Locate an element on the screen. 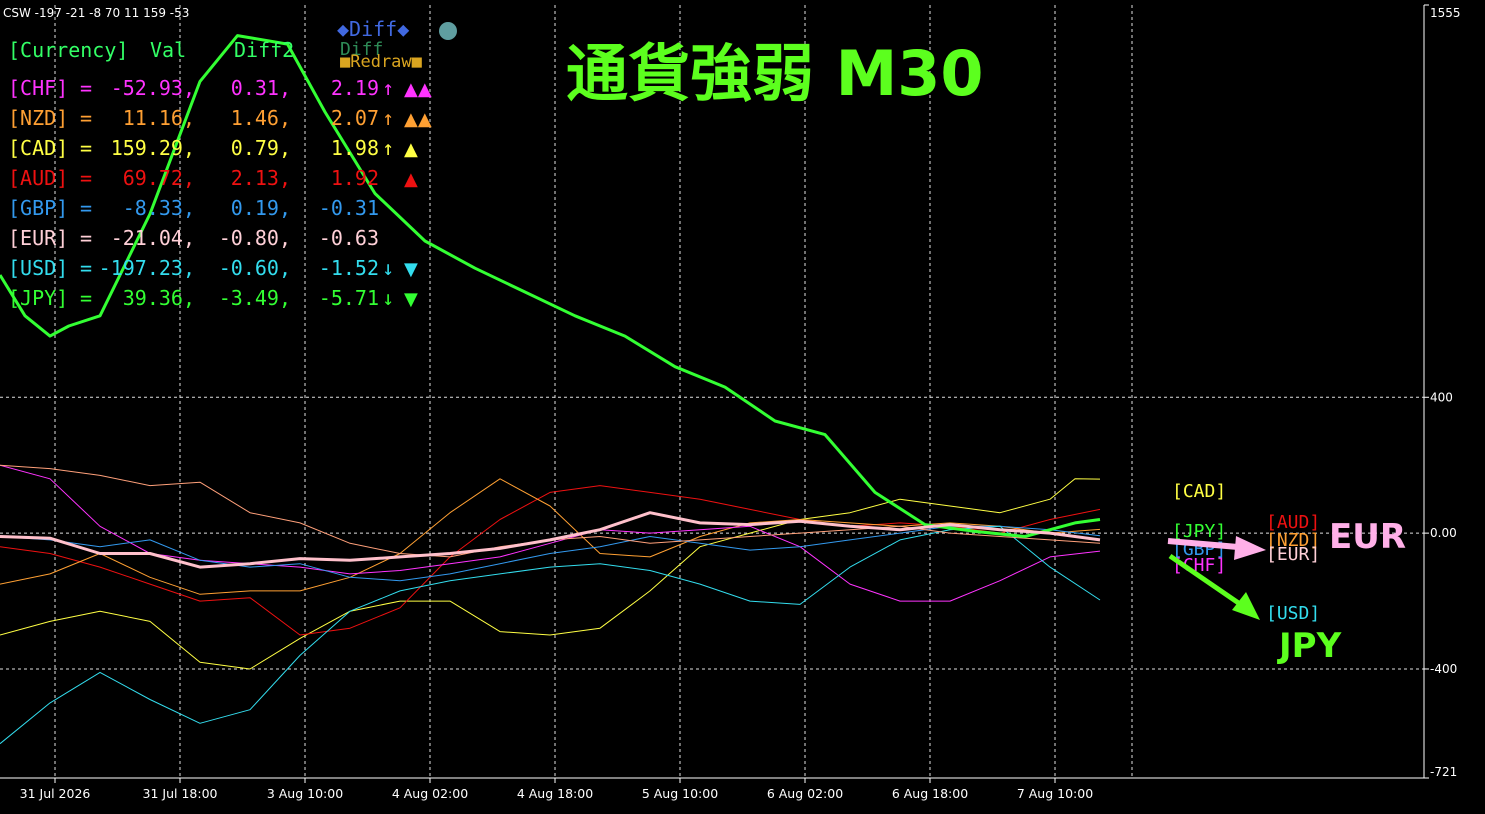  row-diff: -5.71 is located at coordinates (349, 298).